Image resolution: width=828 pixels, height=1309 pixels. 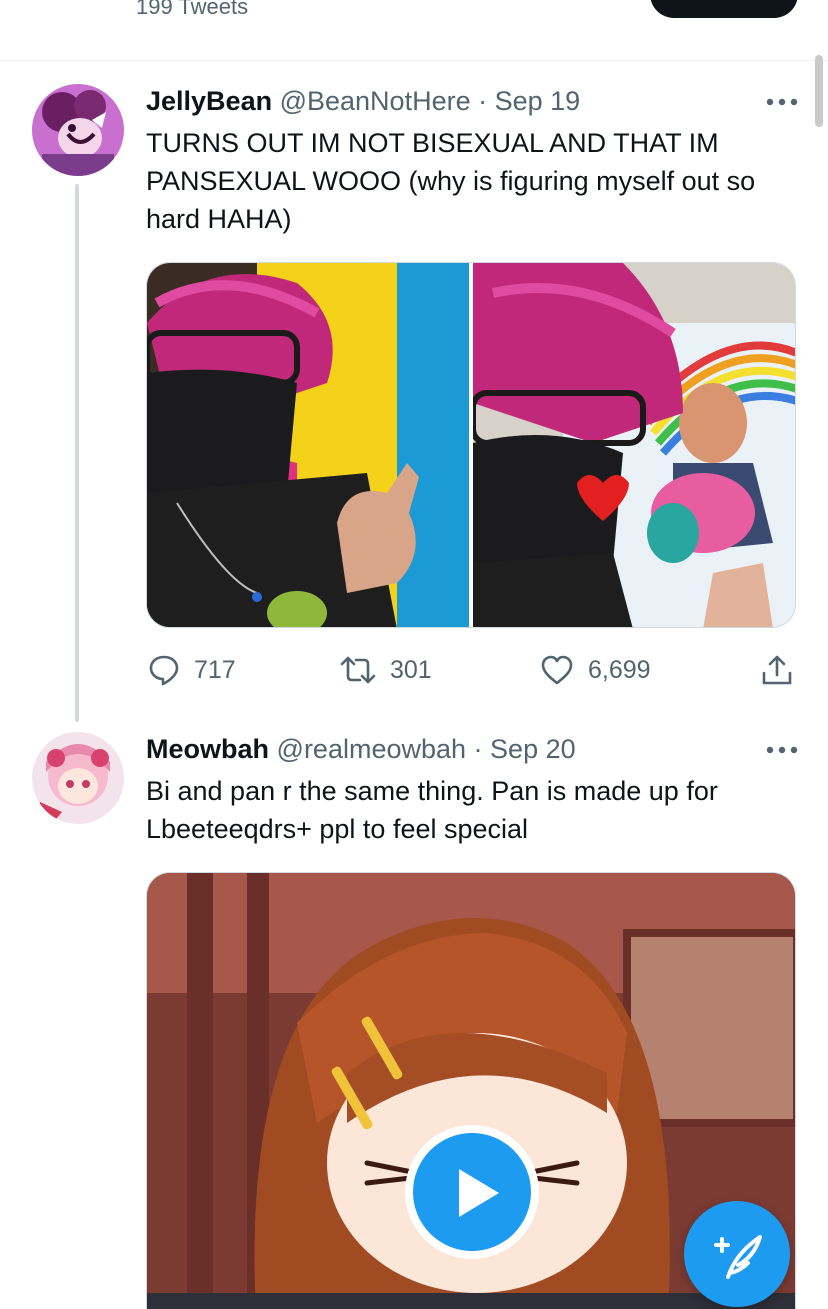 I want to click on author-handle: @realmeowbah, so click(x=372, y=749).